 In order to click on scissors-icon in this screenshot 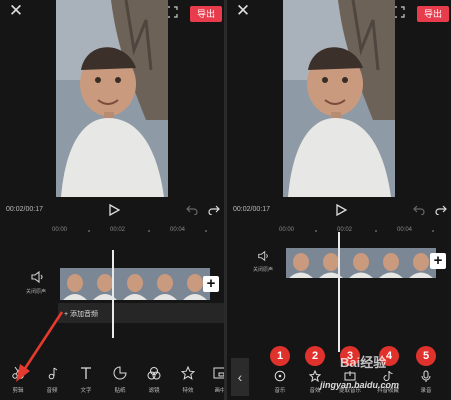, I will do `click(18, 372)`.